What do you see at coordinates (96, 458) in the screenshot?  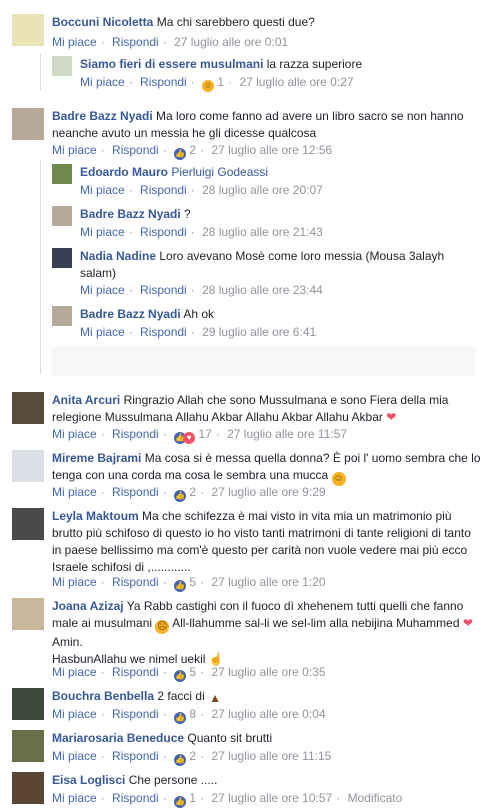 I see `author-name: Mireme Bajrami` at bounding box center [96, 458].